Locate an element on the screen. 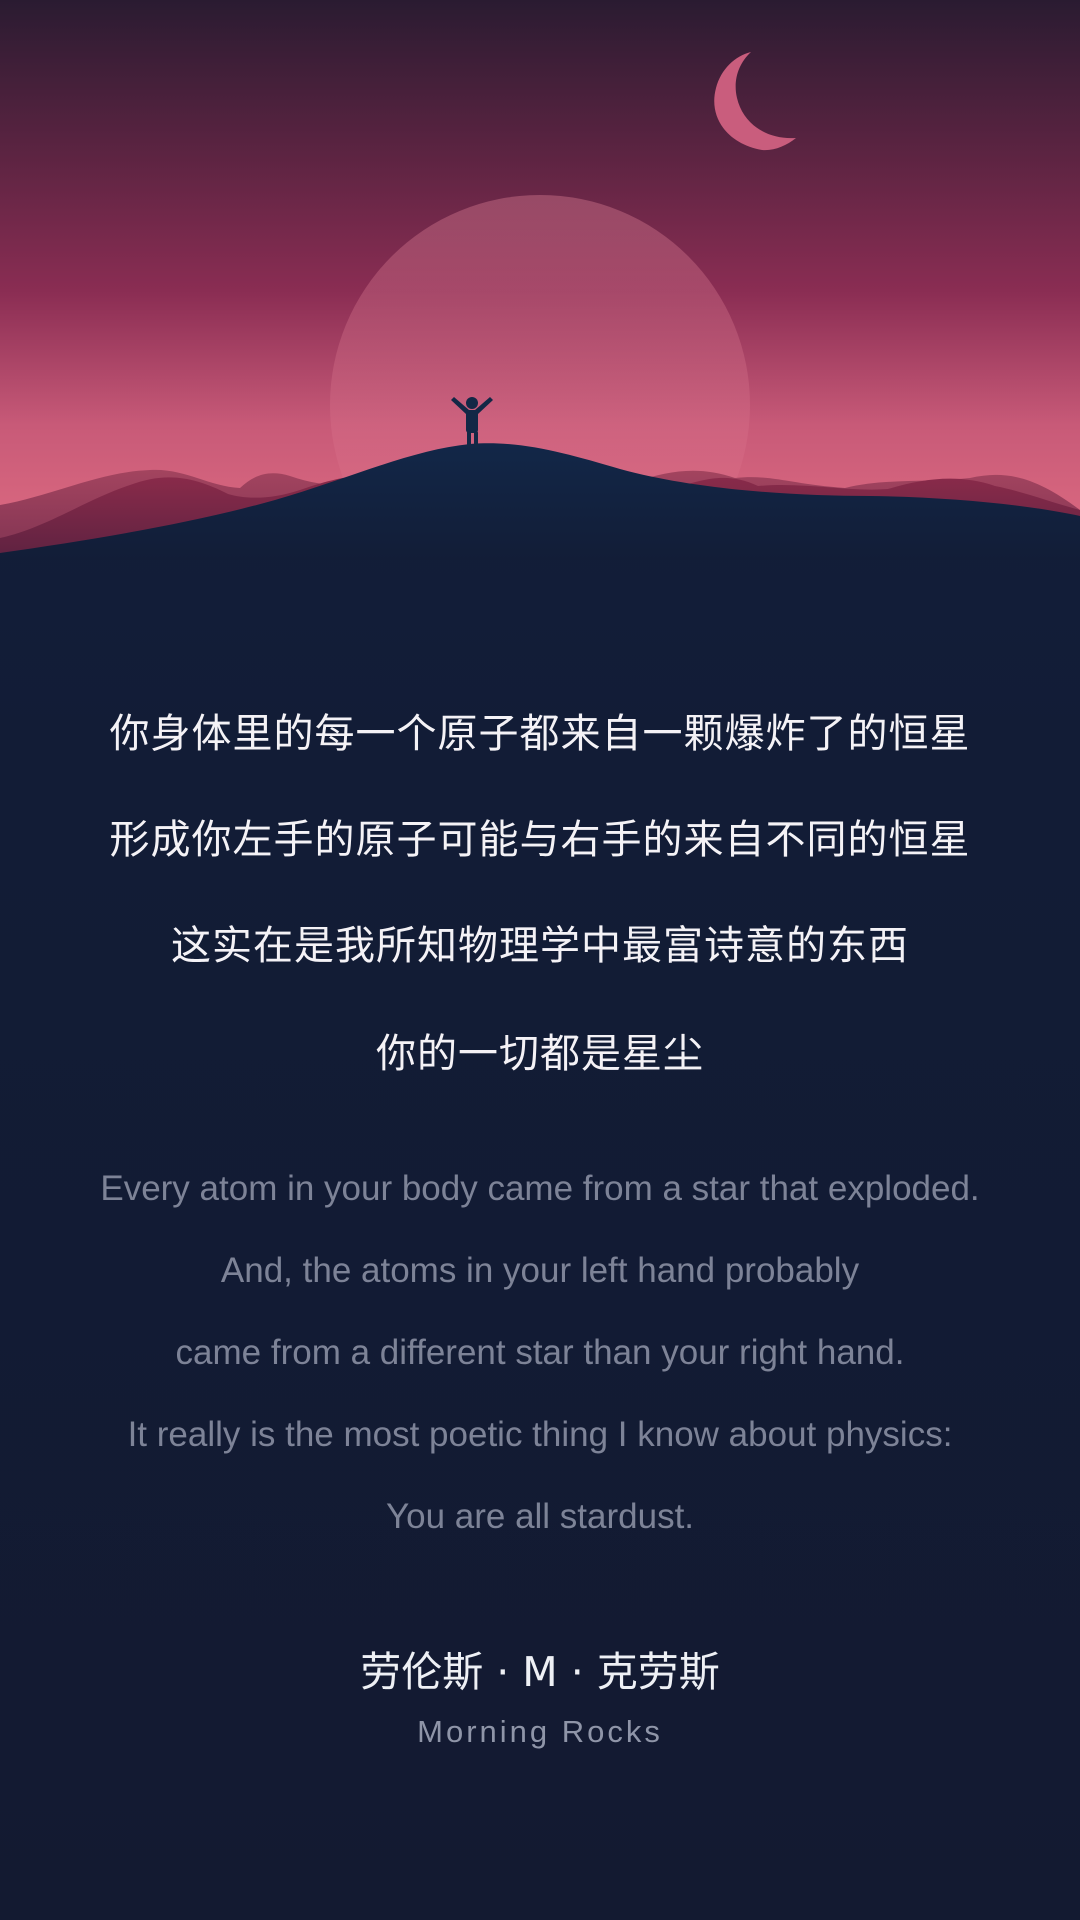 This screenshot has height=1920, width=1080. chinese-quote-line: 形成你左手的原子可能与右手的来自不同的恒星 is located at coordinates (540, 840).